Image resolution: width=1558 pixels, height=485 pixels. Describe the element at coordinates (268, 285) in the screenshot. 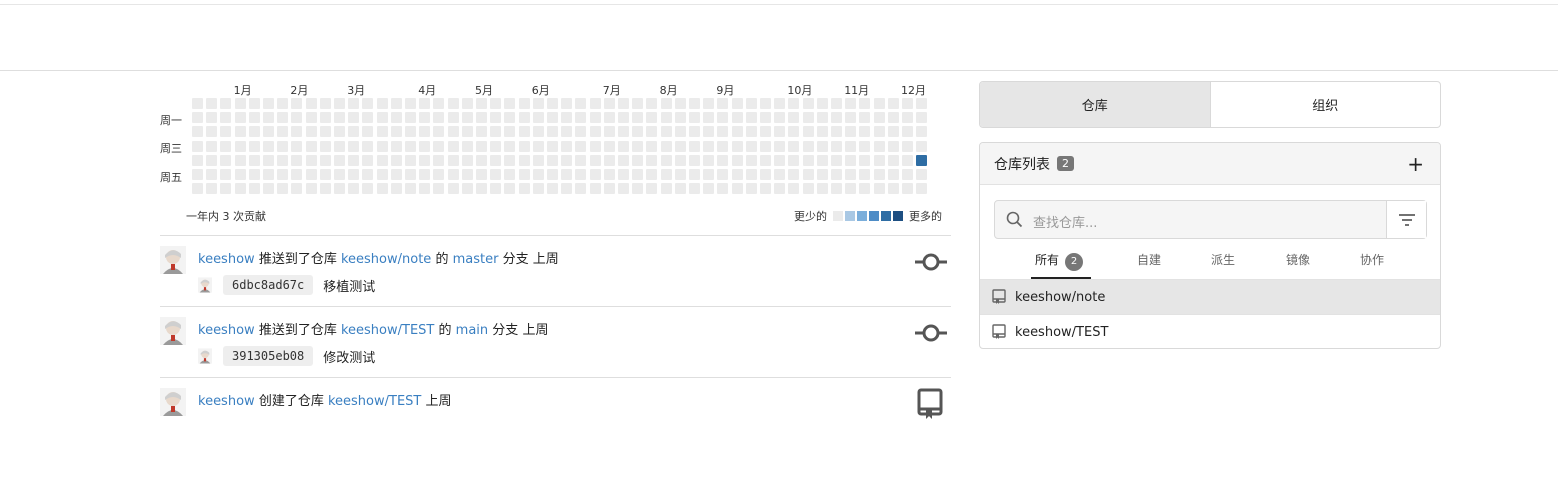

I see `commit-sha-link: 6dbc8ad67c` at that location.